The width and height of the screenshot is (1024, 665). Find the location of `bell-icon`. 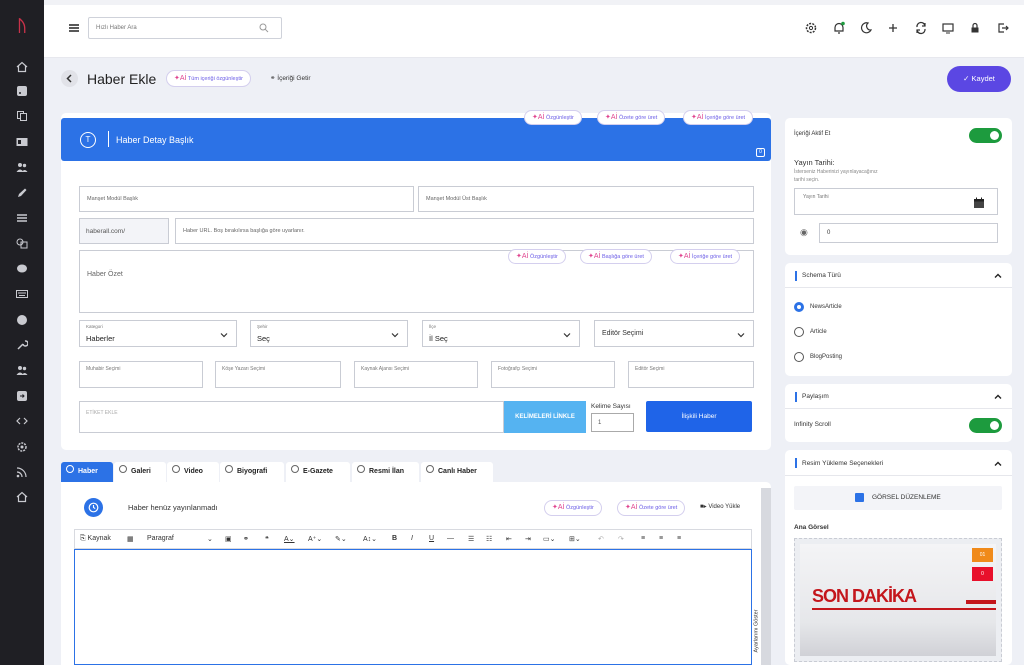

bell-icon is located at coordinates (839, 28).